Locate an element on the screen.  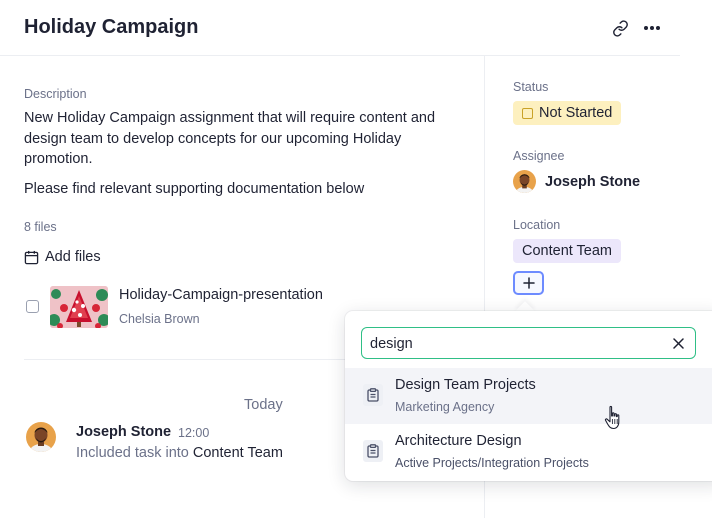
dropdown-option: Design Team Projects Marketing Agency is located at coordinates (528, 396).